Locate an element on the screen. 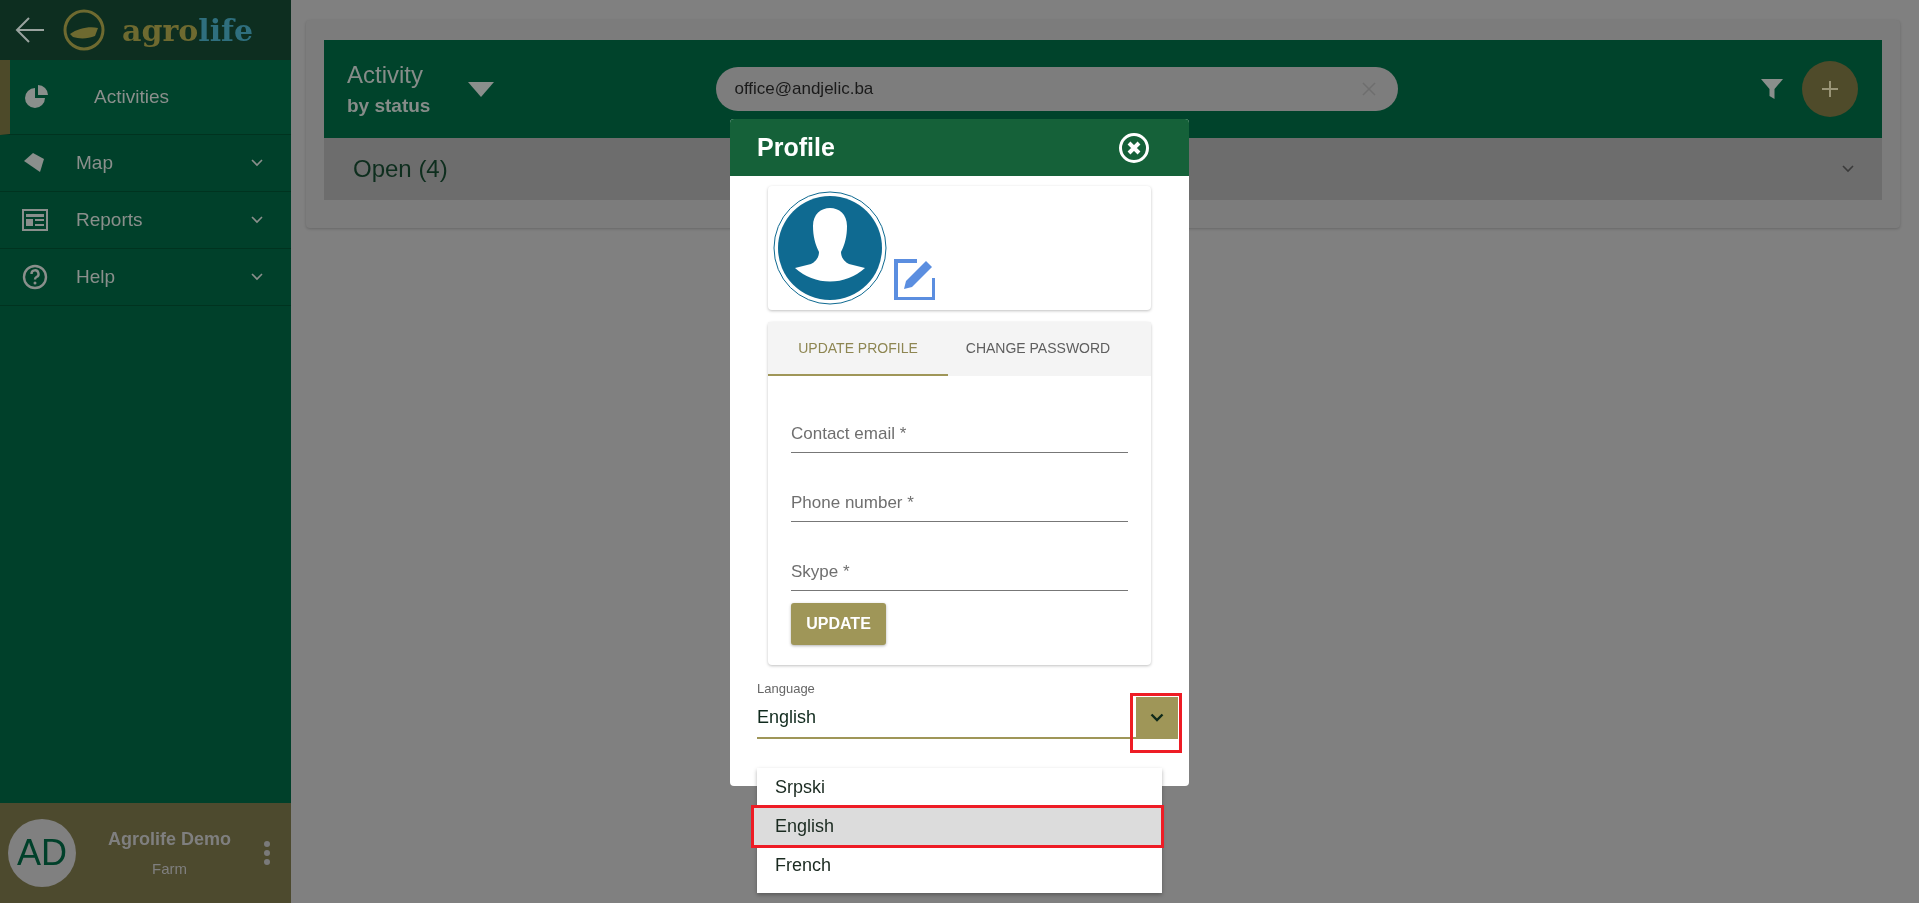 The image size is (1919, 903). group-label: Open (4) is located at coordinates (400, 169).